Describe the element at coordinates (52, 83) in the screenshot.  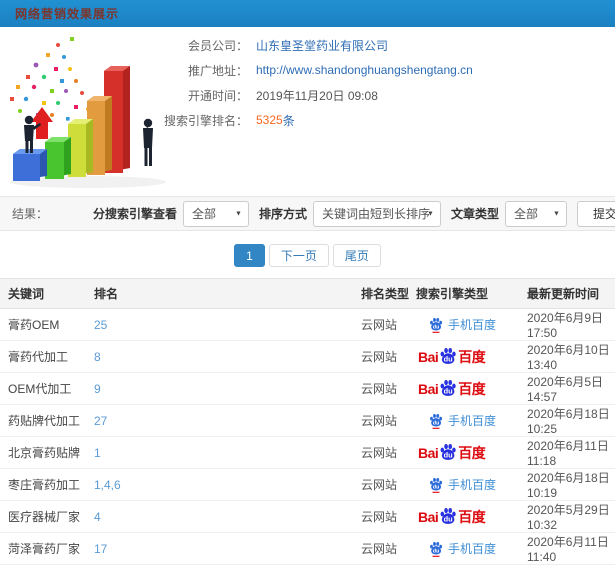
I see `confetti-dots` at that location.